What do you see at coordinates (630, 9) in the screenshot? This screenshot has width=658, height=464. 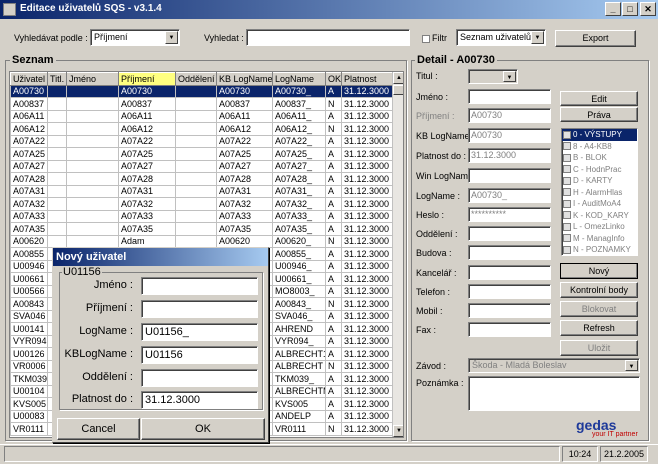 I see `maximize-button: □` at bounding box center [630, 9].